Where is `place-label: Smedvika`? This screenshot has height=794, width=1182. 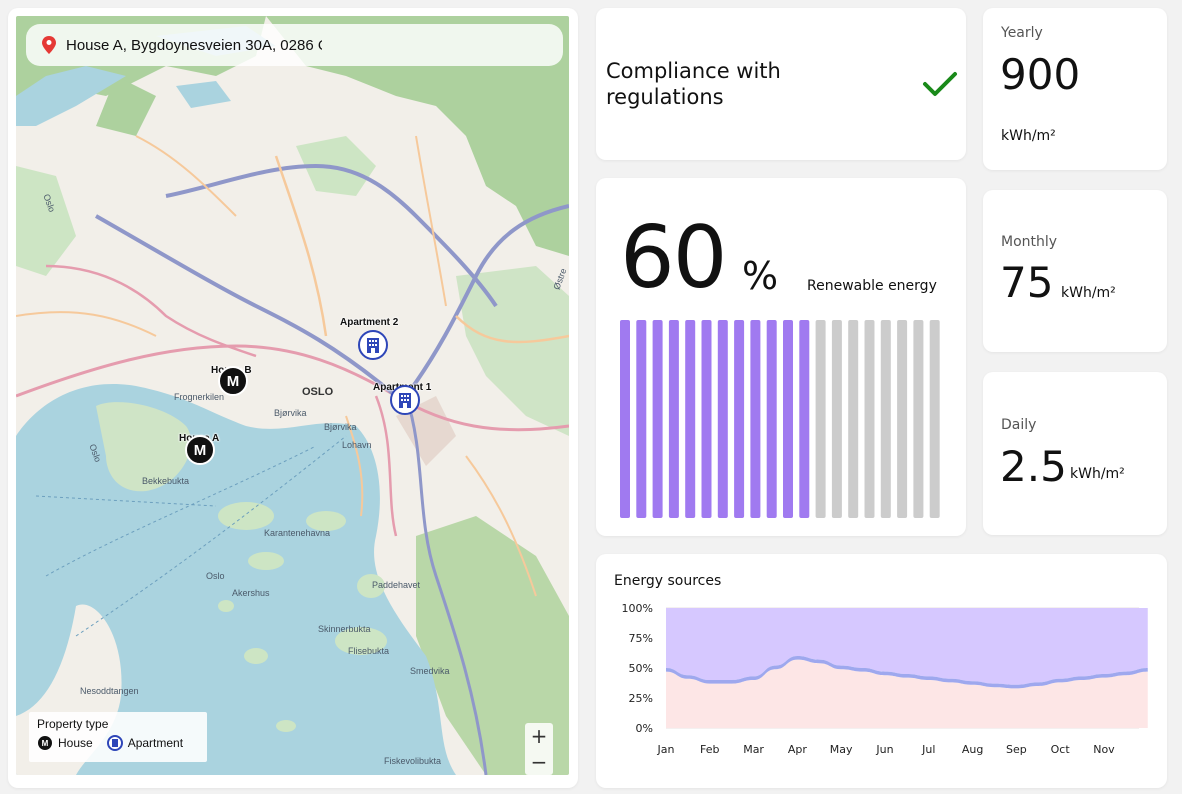
place-label: Smedvika is located at coordinates (430, 671).